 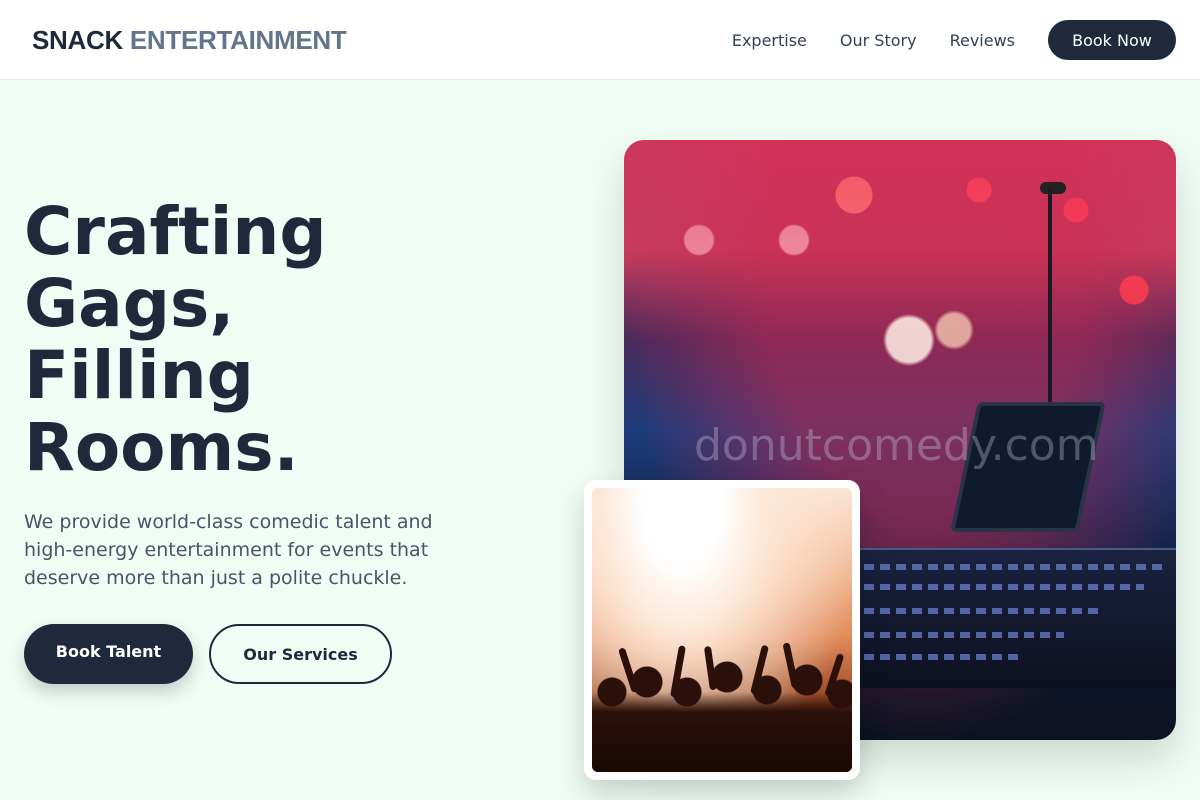 What do you see at coordinates (77, 40) in the screenshot?
I see `logo-primary: SNACK` at bounding box center [77, 40].